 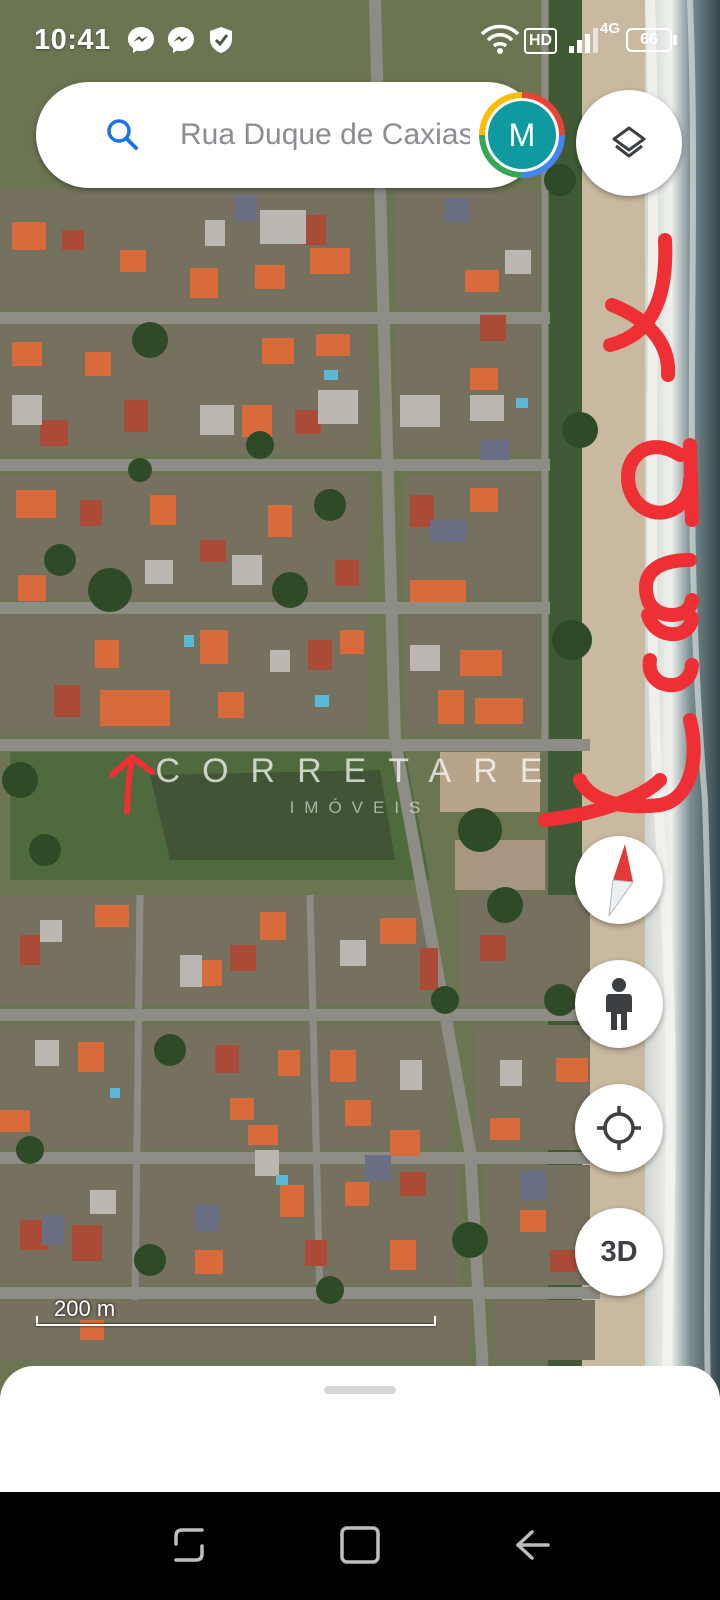 What do you see at coordinates (236, 1311) in the screenshot?
I see `map-scale: 200 m` at bounding box center [236, 1311].